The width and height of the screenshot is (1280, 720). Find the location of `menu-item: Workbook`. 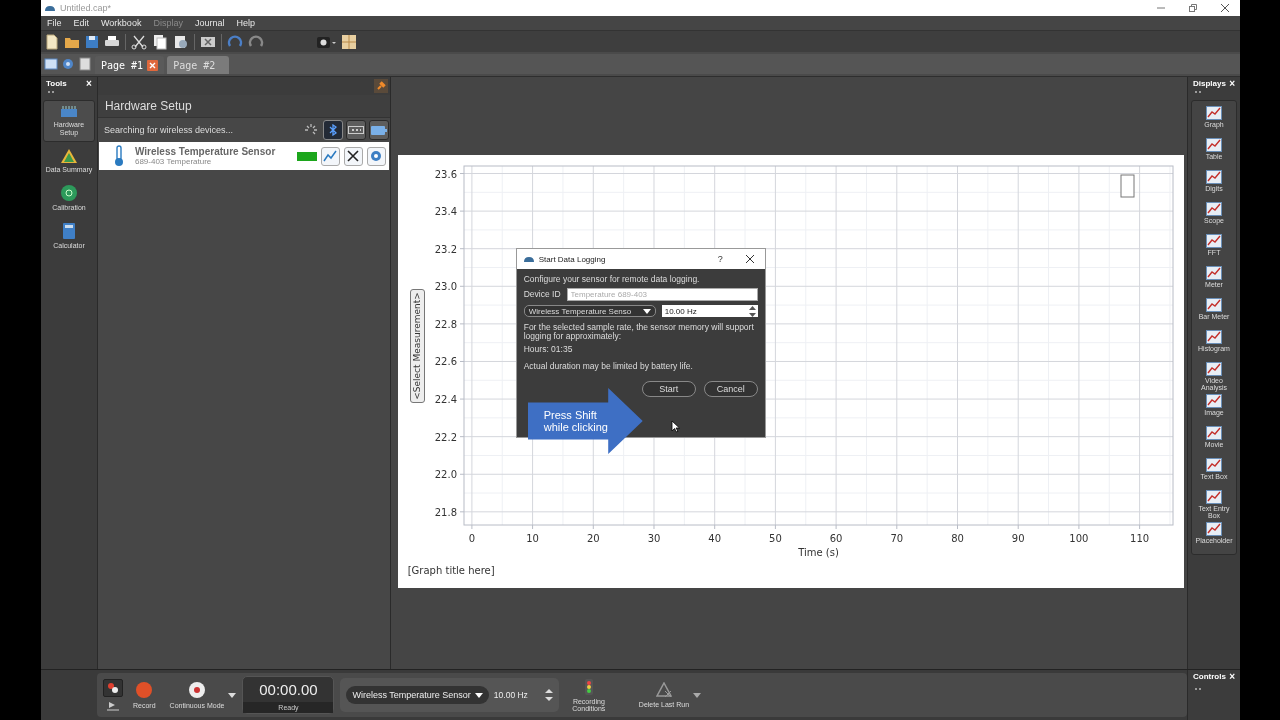

menu-item: Workbook is located at coordinates (121, 23).